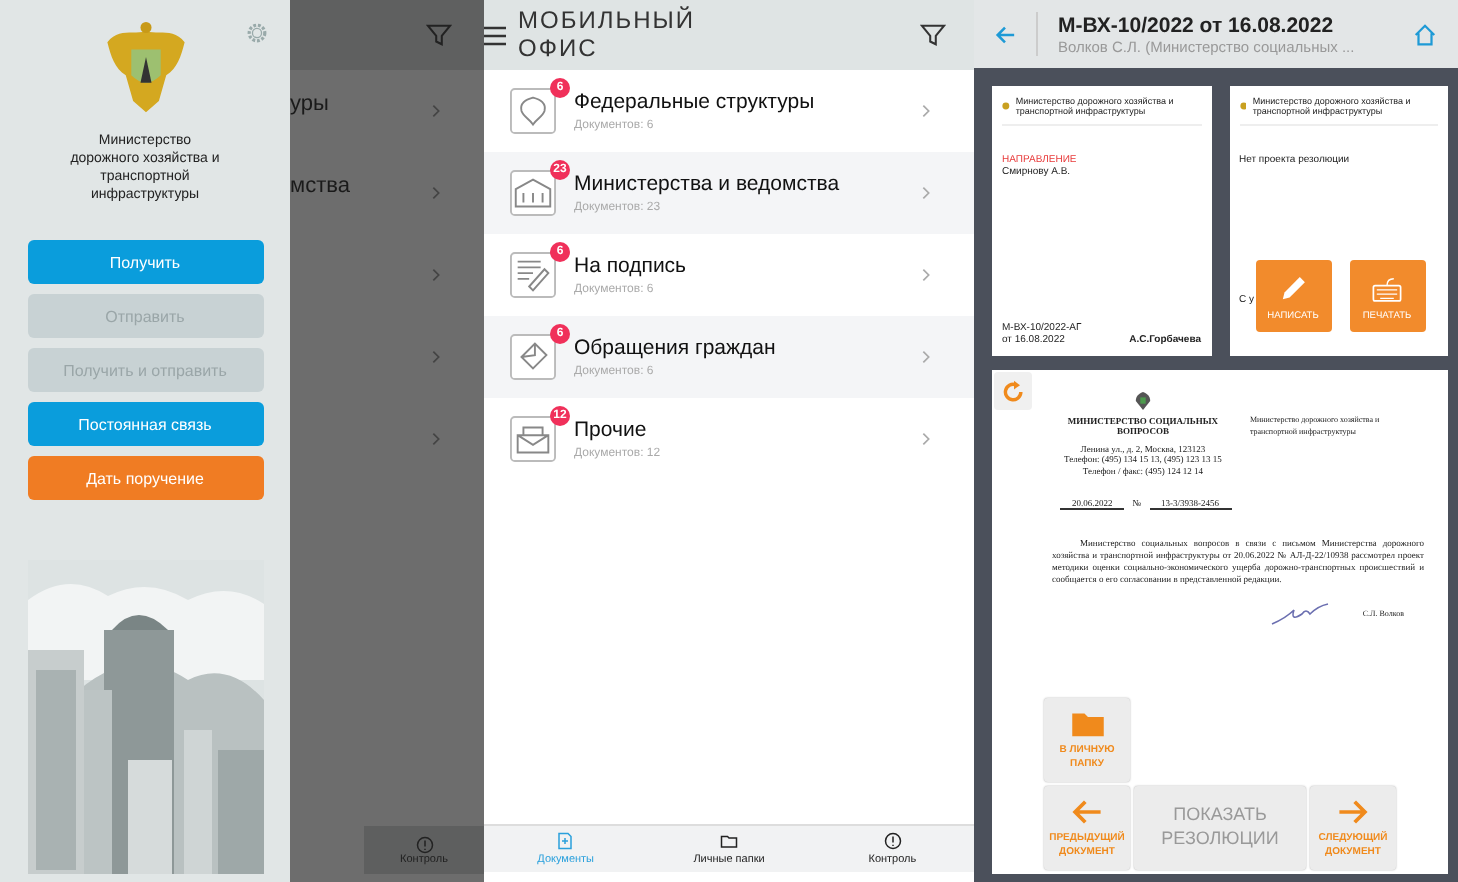  Describe the element at coordinates (1005, 34) in the screenshot. I see `back-arrow-icon` at that location.